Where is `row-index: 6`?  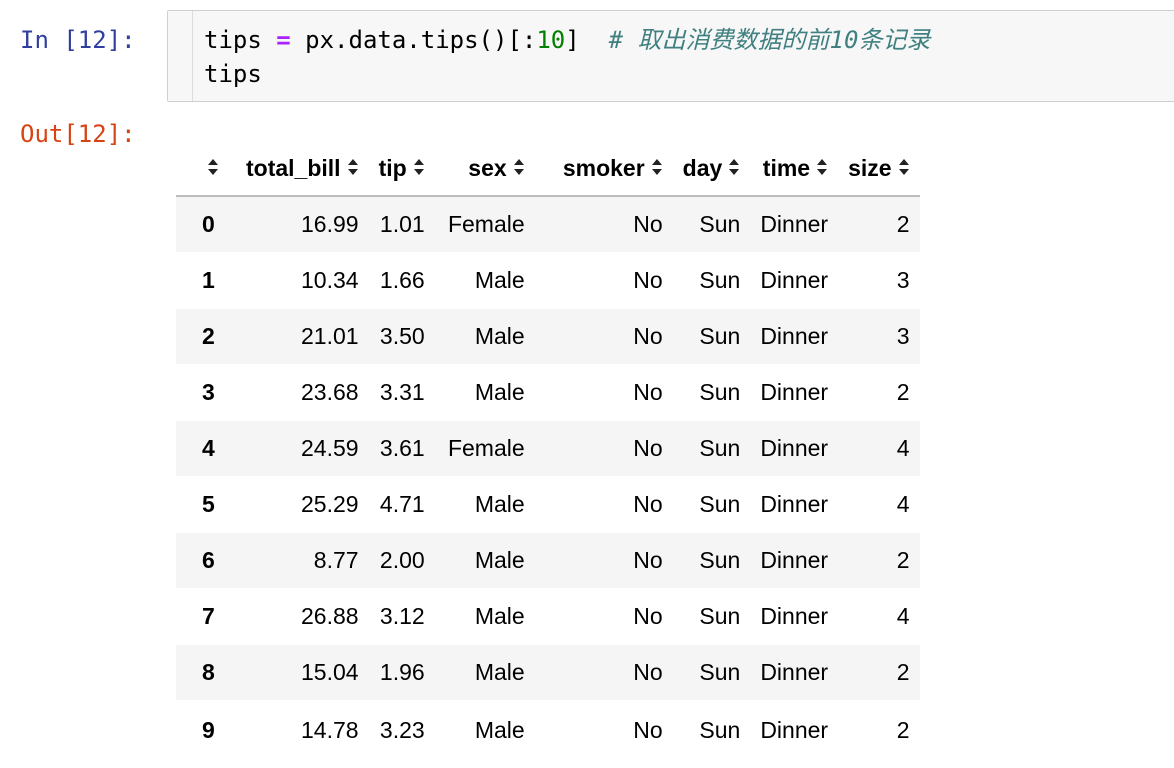 row-index: 6 is located at coordinates (206, 560).